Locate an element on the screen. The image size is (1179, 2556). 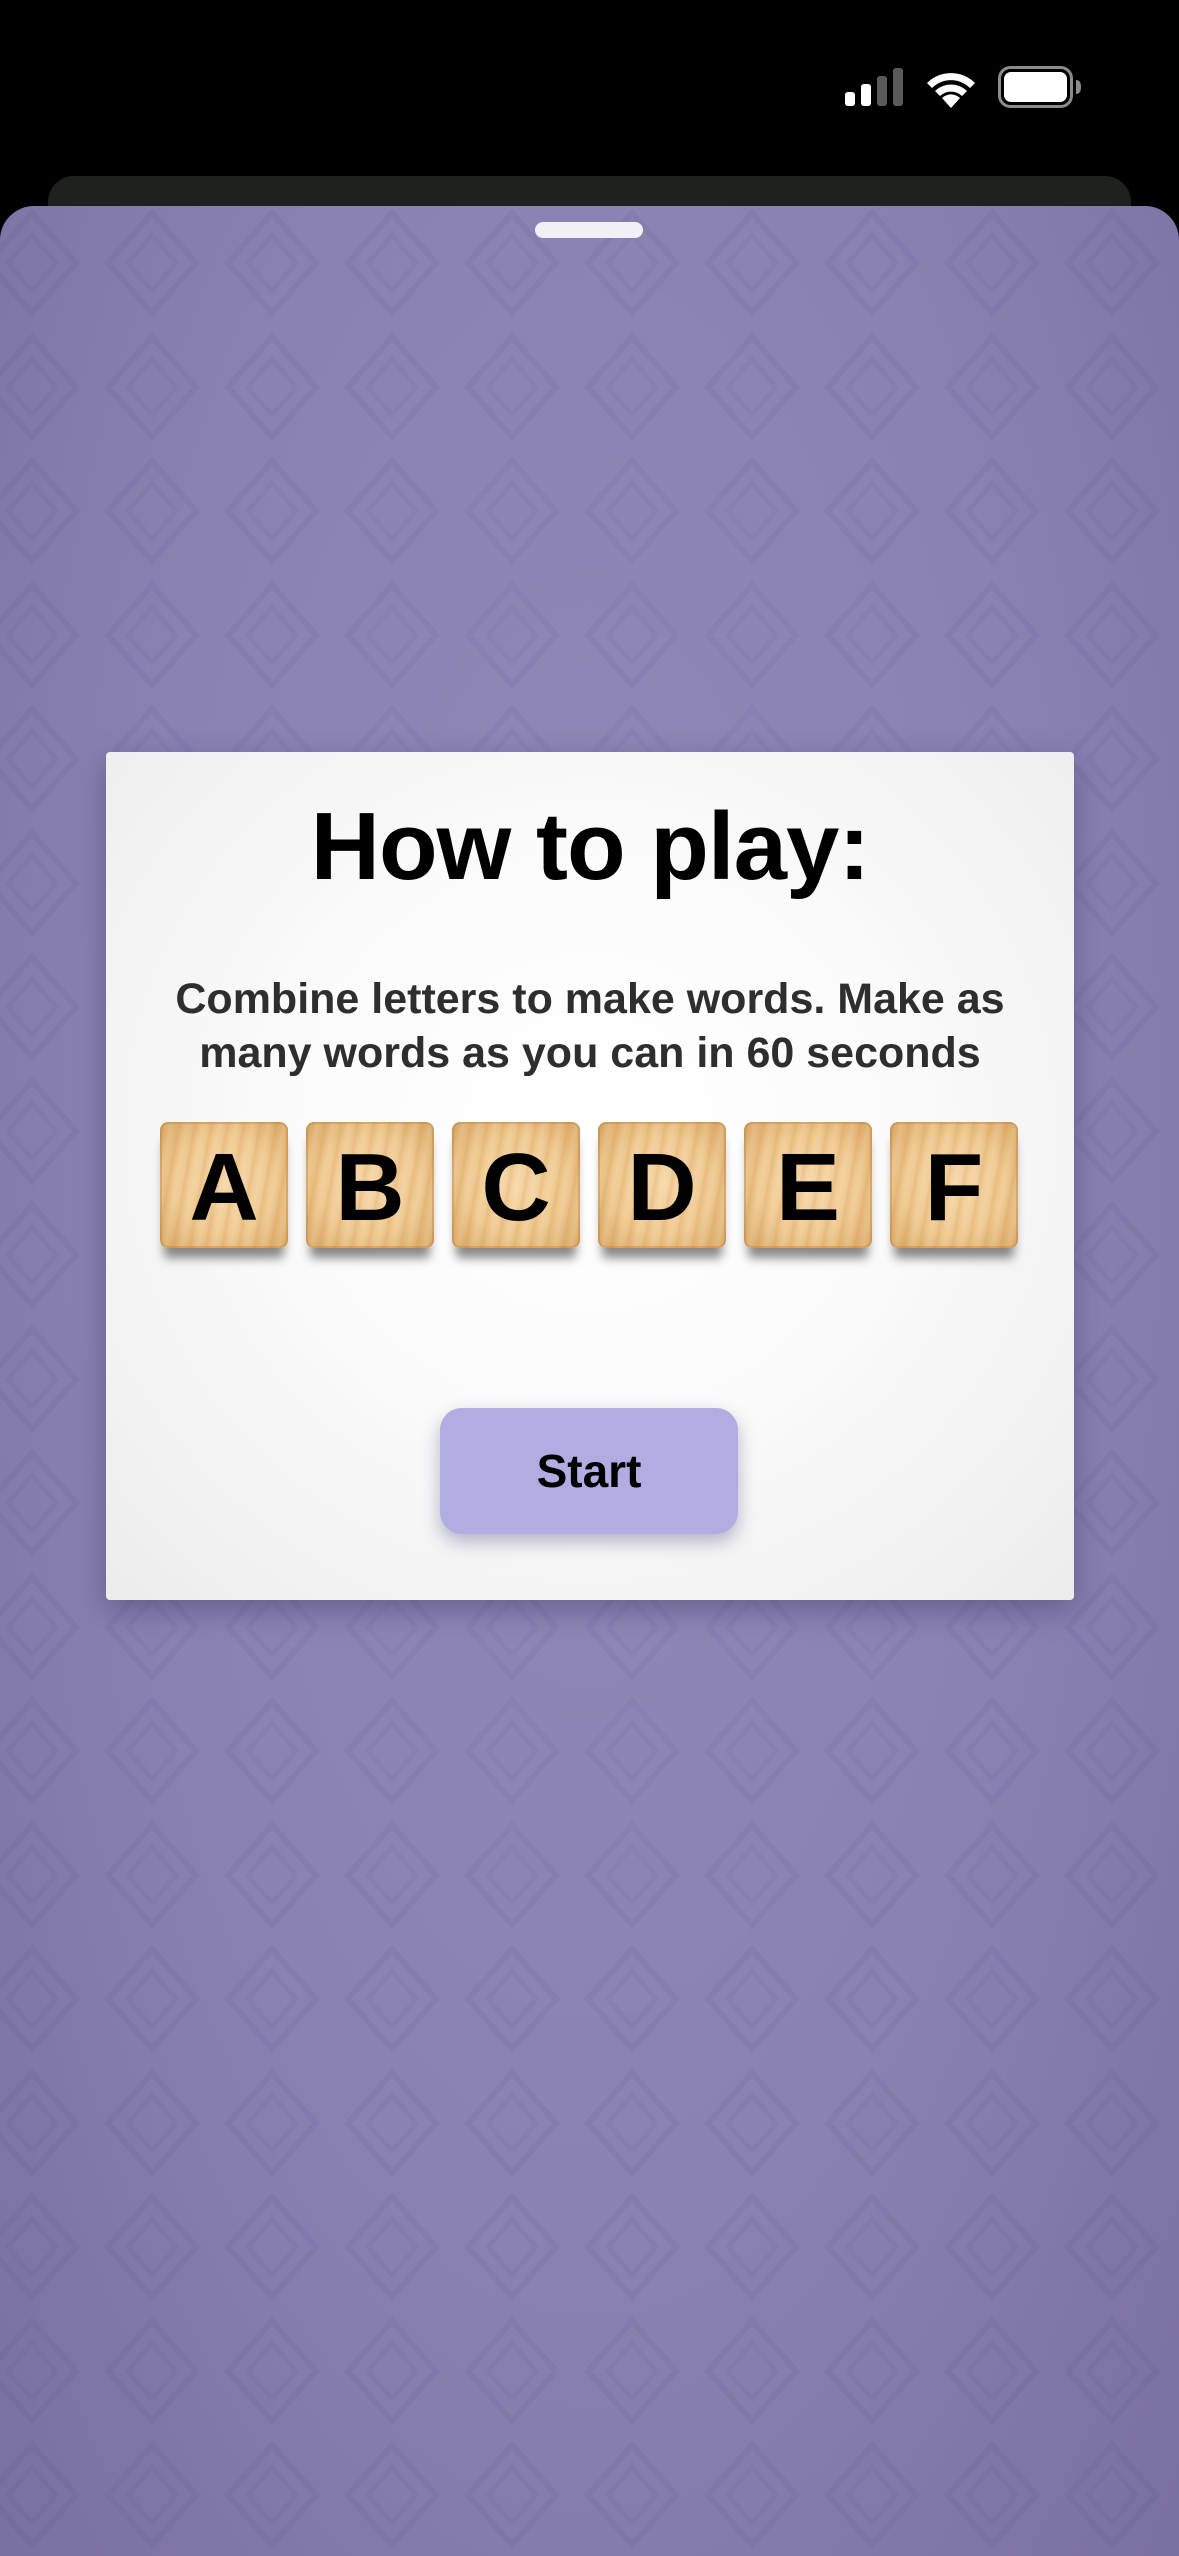
letter-tile-b: B is located at coordinates (370, 1185).